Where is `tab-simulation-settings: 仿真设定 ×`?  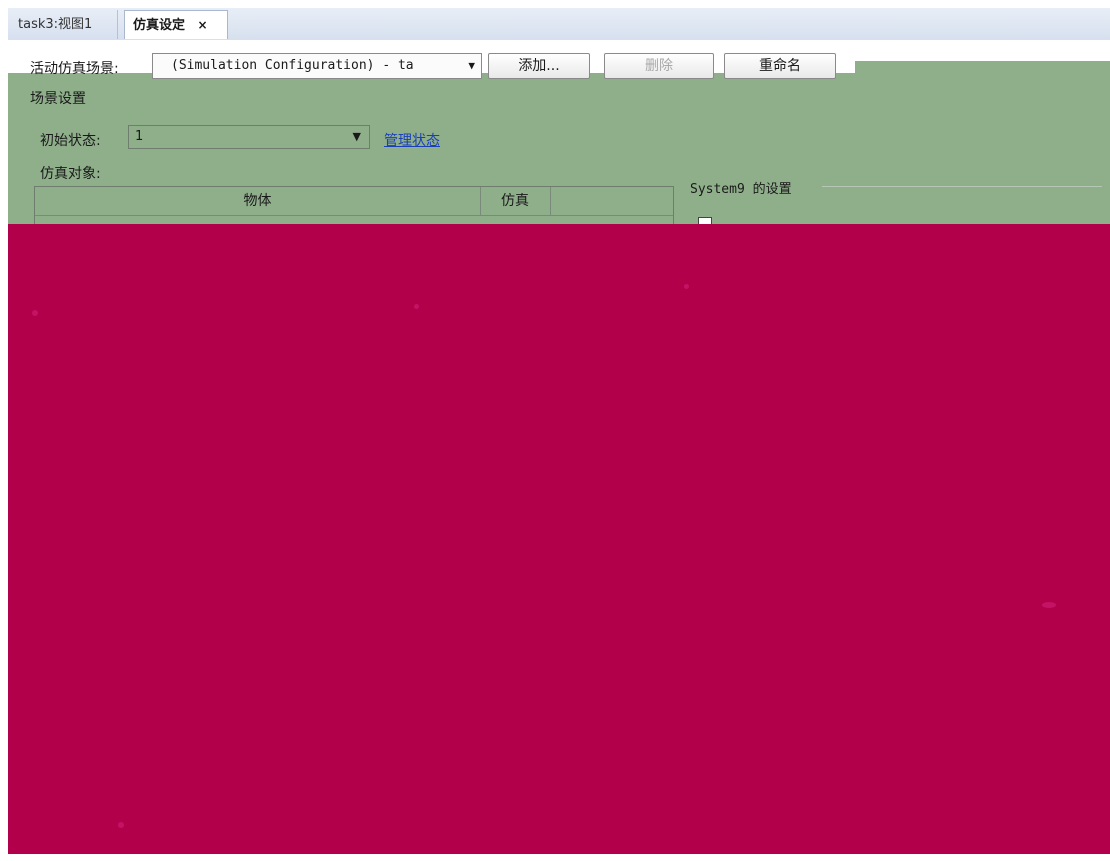
tab-simulation-settings: 仿真设定 × is located at coordinates (176, 24).